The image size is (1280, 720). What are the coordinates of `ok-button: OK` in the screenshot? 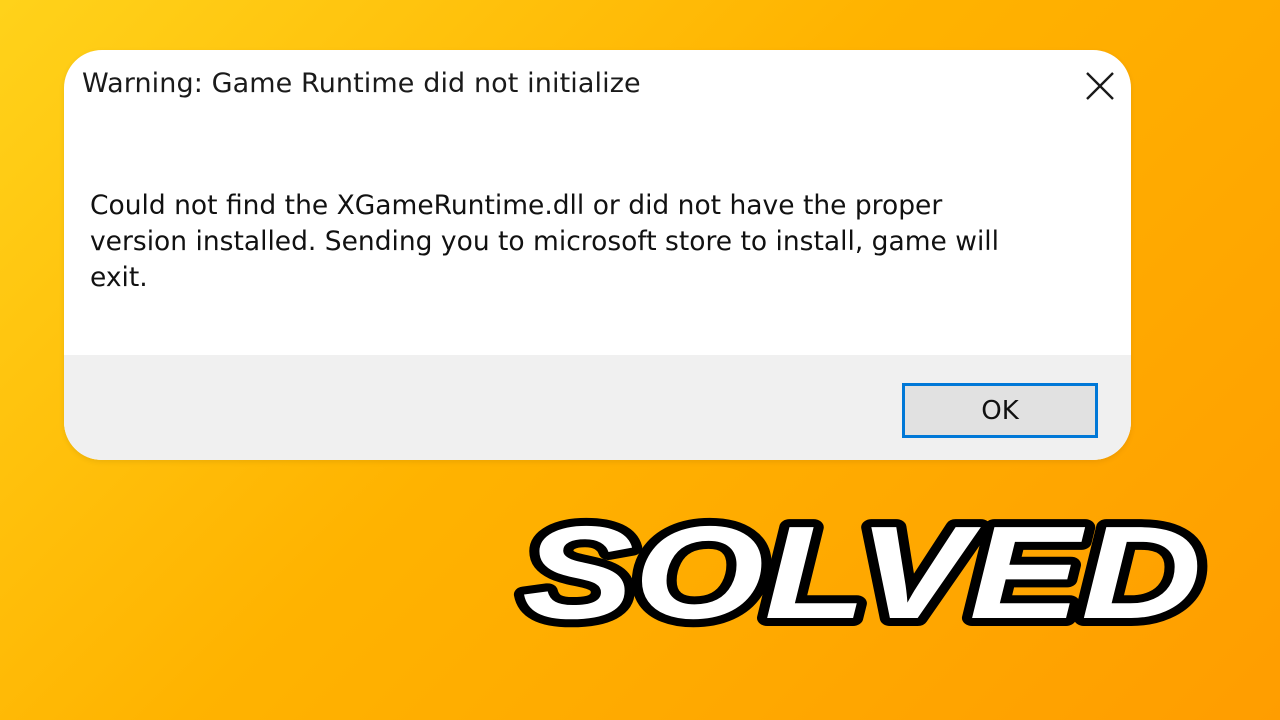 It's located at (1000, 410).